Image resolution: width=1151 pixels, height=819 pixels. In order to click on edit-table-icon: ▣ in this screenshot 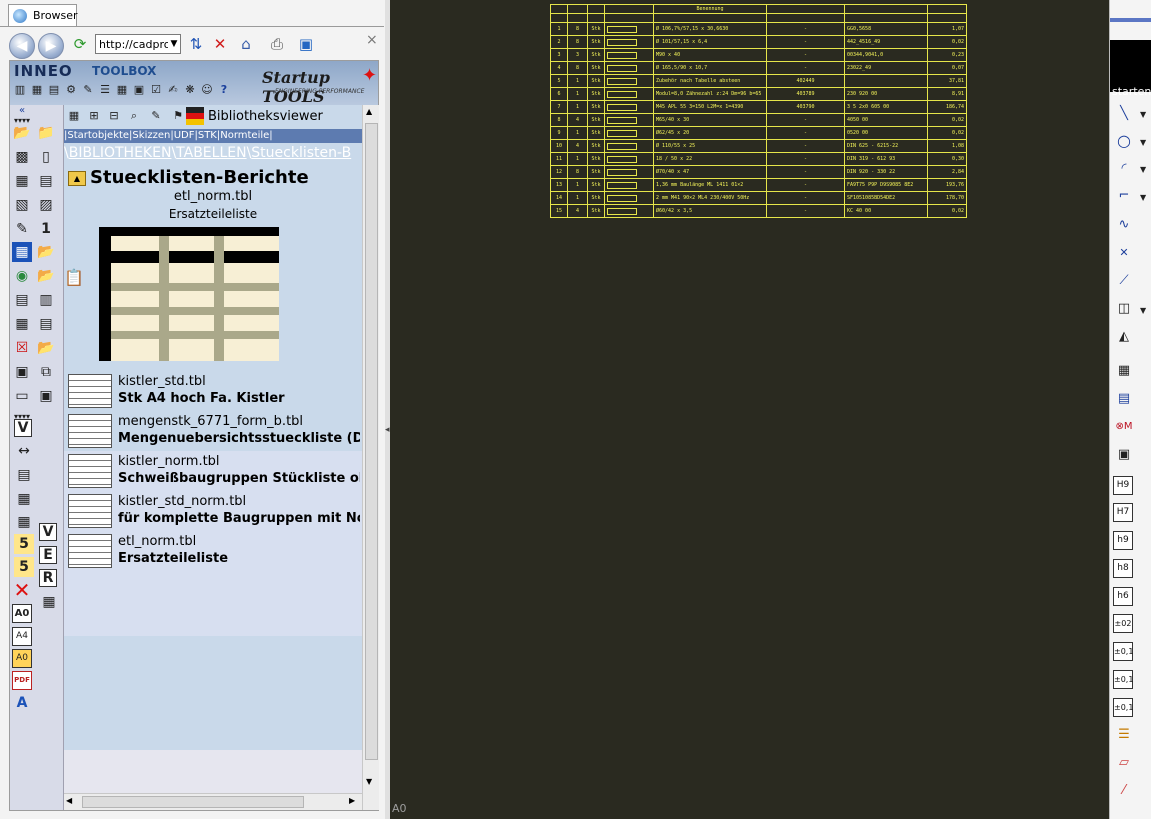, I will do `click(1124, 455)`.